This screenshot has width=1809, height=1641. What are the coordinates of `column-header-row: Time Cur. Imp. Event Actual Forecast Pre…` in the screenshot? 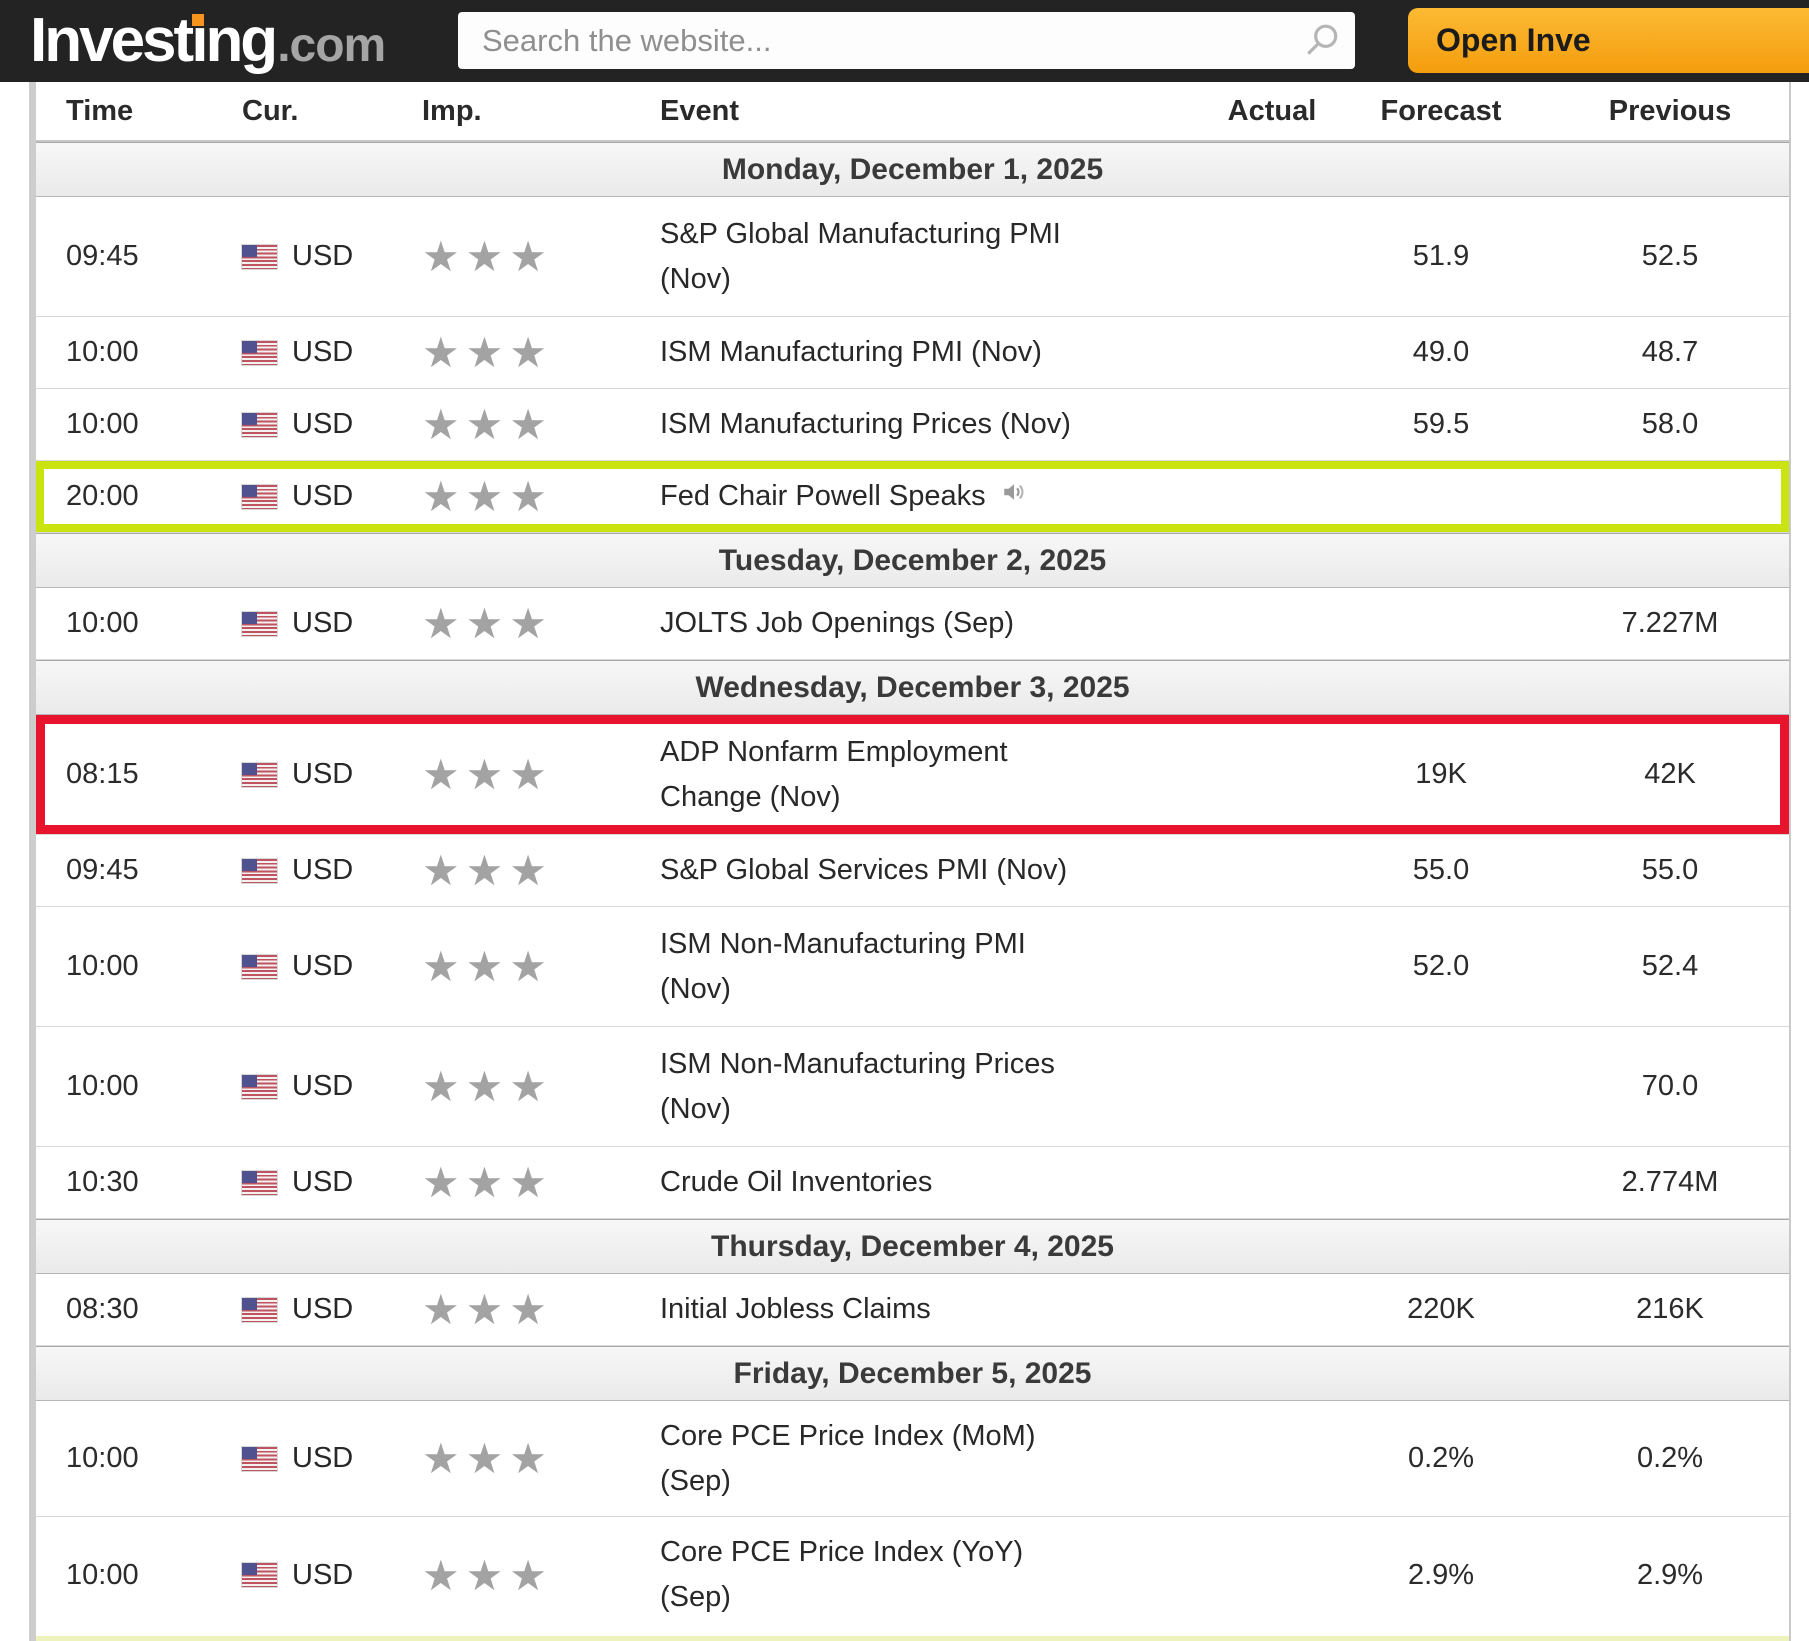 It's located at (912, 112).